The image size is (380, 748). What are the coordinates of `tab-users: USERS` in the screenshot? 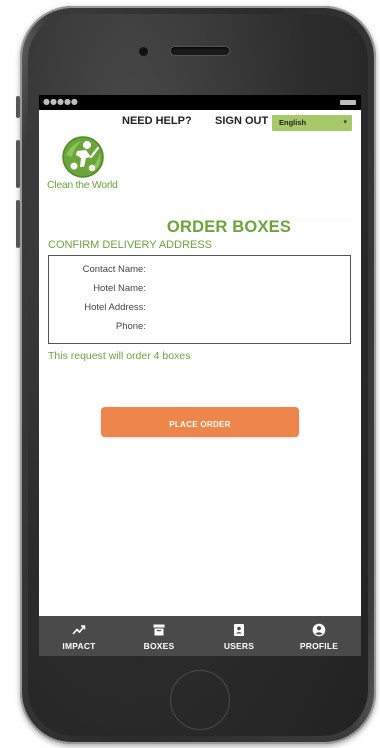 It's located at (239, 636).